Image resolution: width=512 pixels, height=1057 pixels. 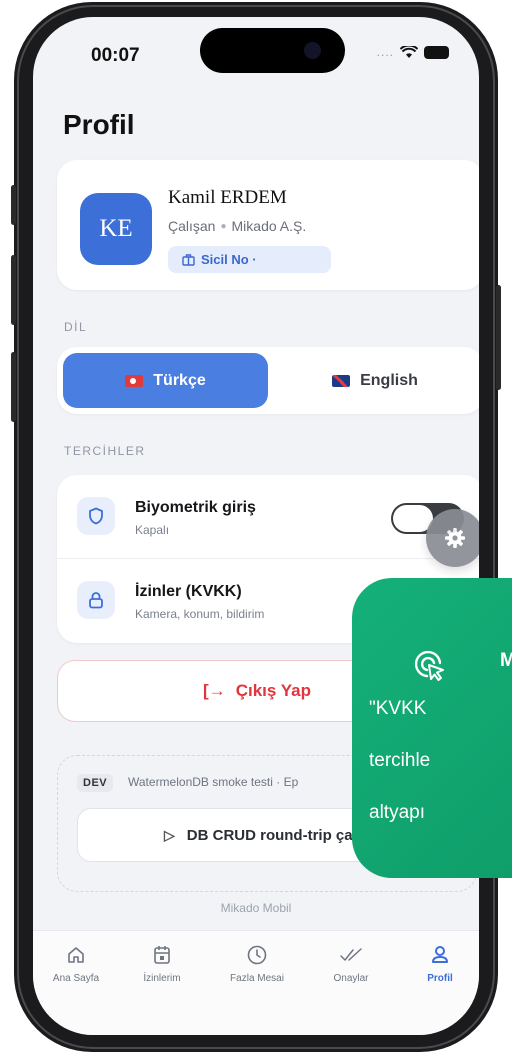 I want to click on clock-icon, so click(x=257, y=955).